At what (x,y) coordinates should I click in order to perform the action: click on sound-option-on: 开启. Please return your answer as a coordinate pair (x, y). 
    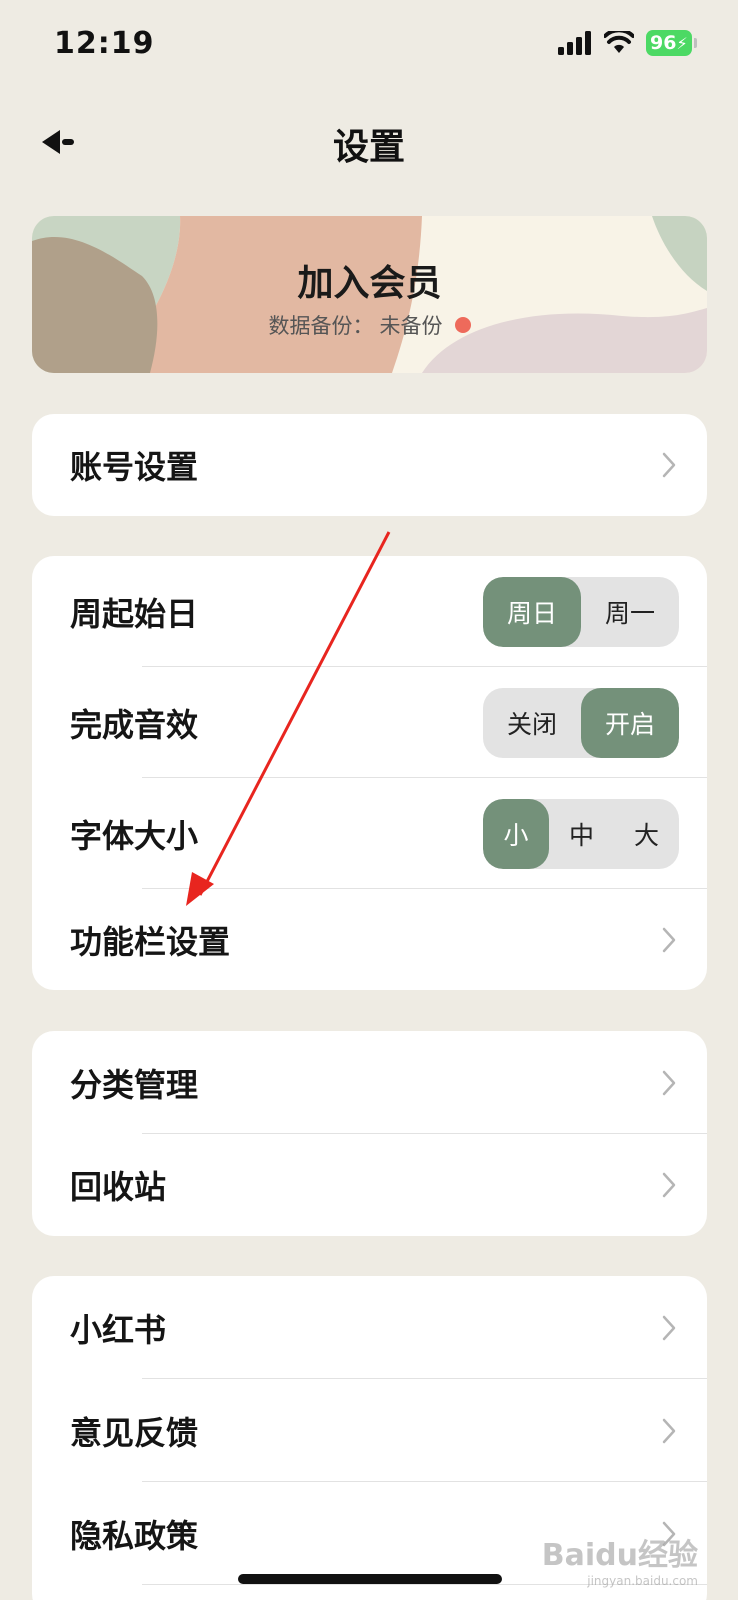
    Looking at the image, I should click on (630, 722).